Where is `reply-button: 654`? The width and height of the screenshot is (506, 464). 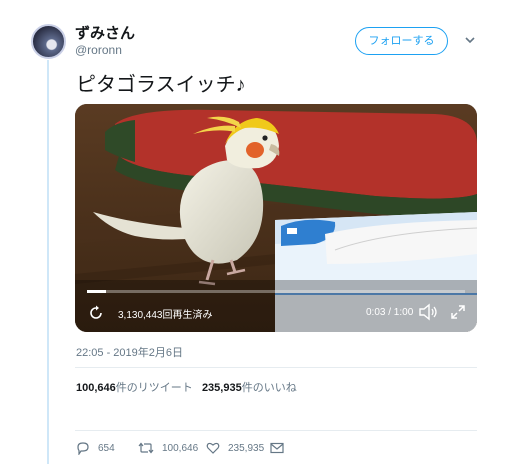
reply-button: 654 is located at coordinates (95, 448).